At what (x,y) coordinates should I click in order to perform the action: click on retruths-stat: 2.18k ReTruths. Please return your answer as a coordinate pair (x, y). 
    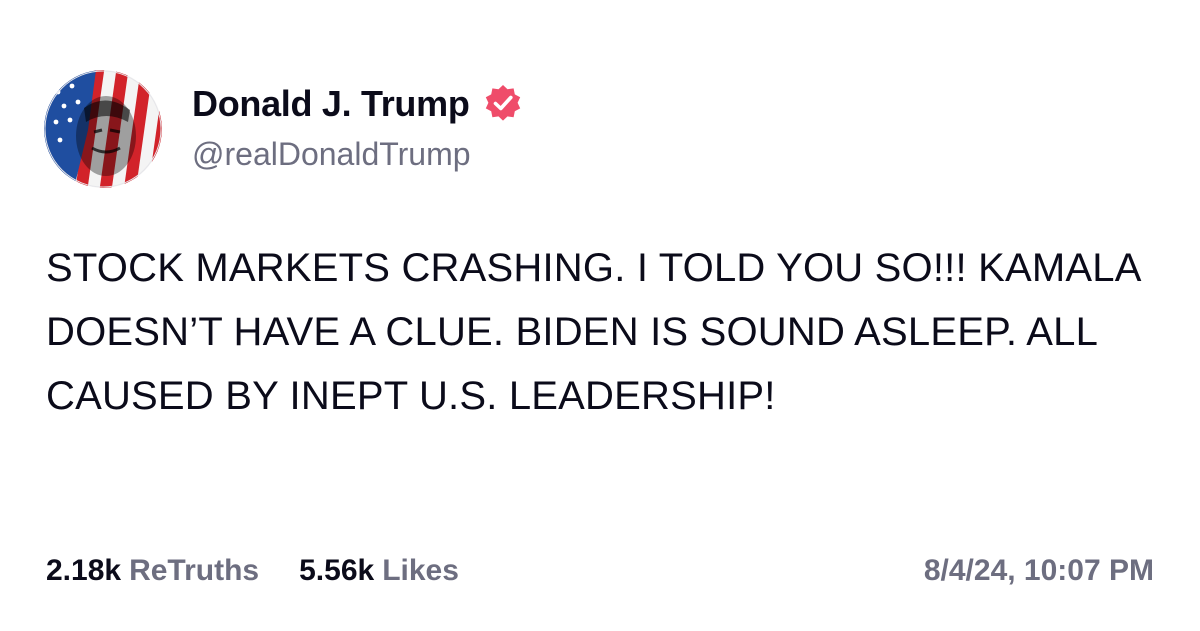
    Looking at the image, I should click on (152, 571).